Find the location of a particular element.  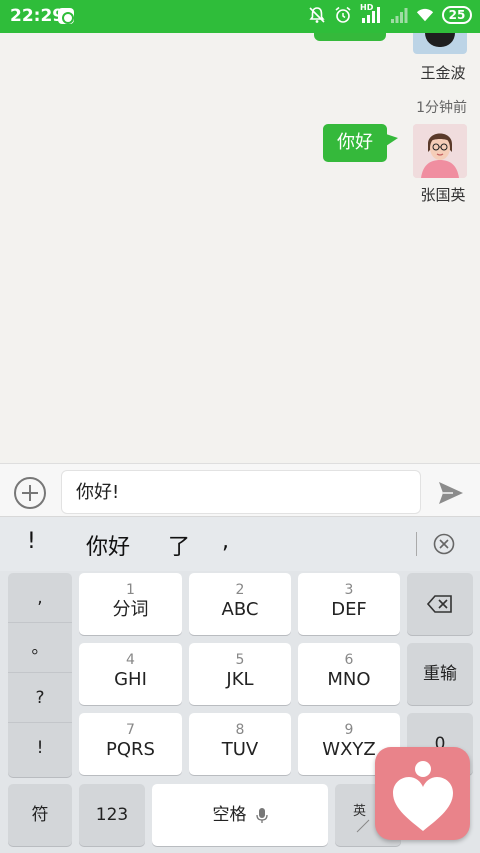

symbol-column: , 。 ? ! is located at coordinates (40, 675).